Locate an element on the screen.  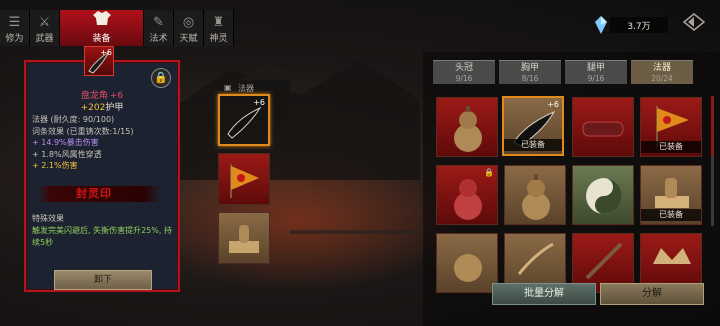
reforge-line: 词条效果 (已重铸次数:1/15) is located at coordinates (83, 131).